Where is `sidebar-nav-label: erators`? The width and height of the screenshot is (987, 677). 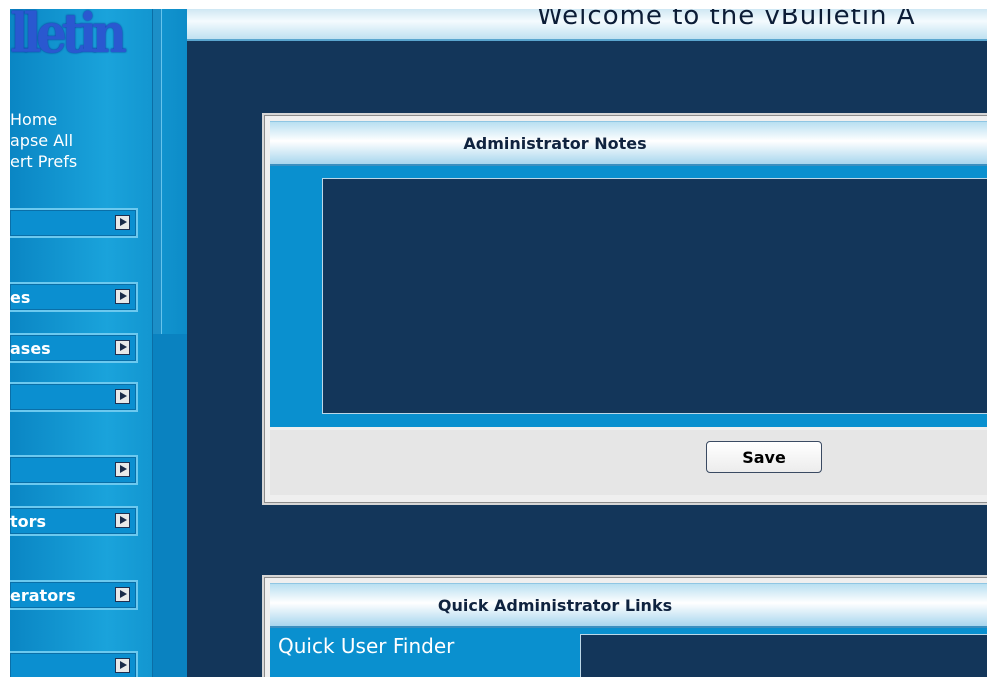
sidebar-nav-label: erators is located at coordinates (43, 595).